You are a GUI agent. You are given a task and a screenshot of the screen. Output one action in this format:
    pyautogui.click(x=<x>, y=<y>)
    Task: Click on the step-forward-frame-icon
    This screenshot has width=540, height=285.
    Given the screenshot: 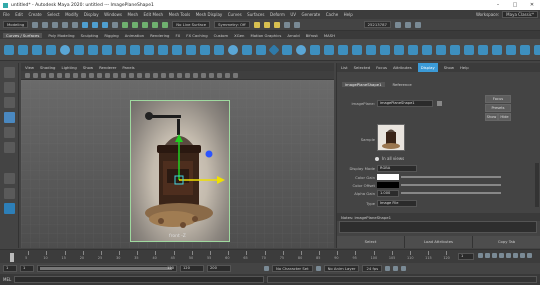 What is the action you would take?
    pyautogui.click(x=515, y=255)
    